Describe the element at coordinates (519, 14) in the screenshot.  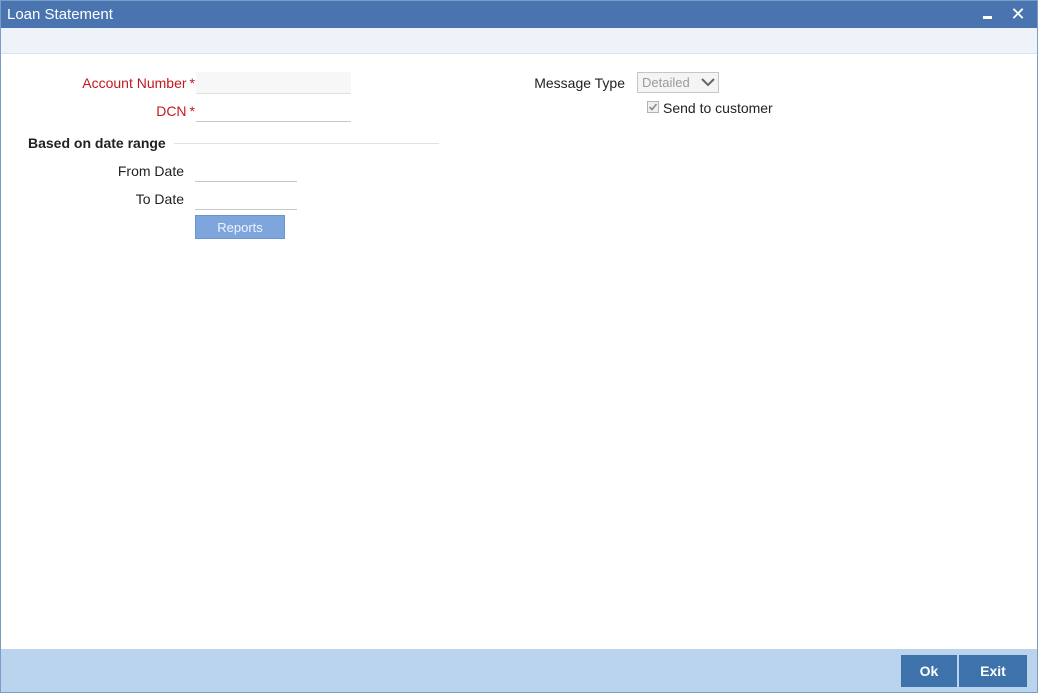
I see `title-bar: Loan Statement ✕` at that location.